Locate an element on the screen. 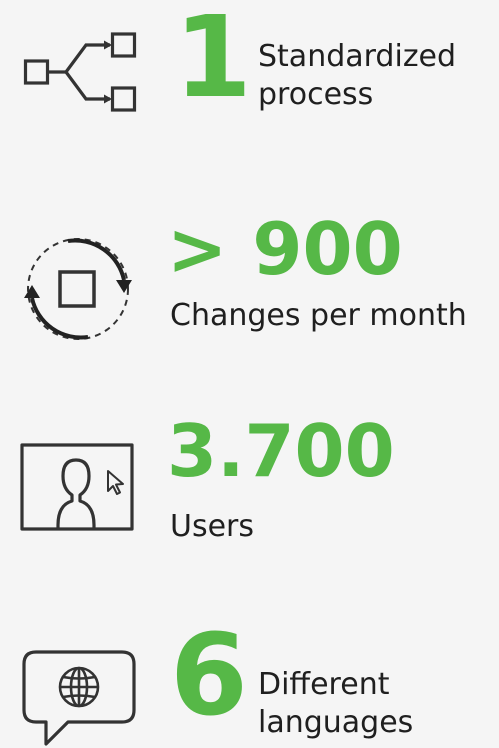  stat-label: Standardized process is located at coordinates (357, 76).